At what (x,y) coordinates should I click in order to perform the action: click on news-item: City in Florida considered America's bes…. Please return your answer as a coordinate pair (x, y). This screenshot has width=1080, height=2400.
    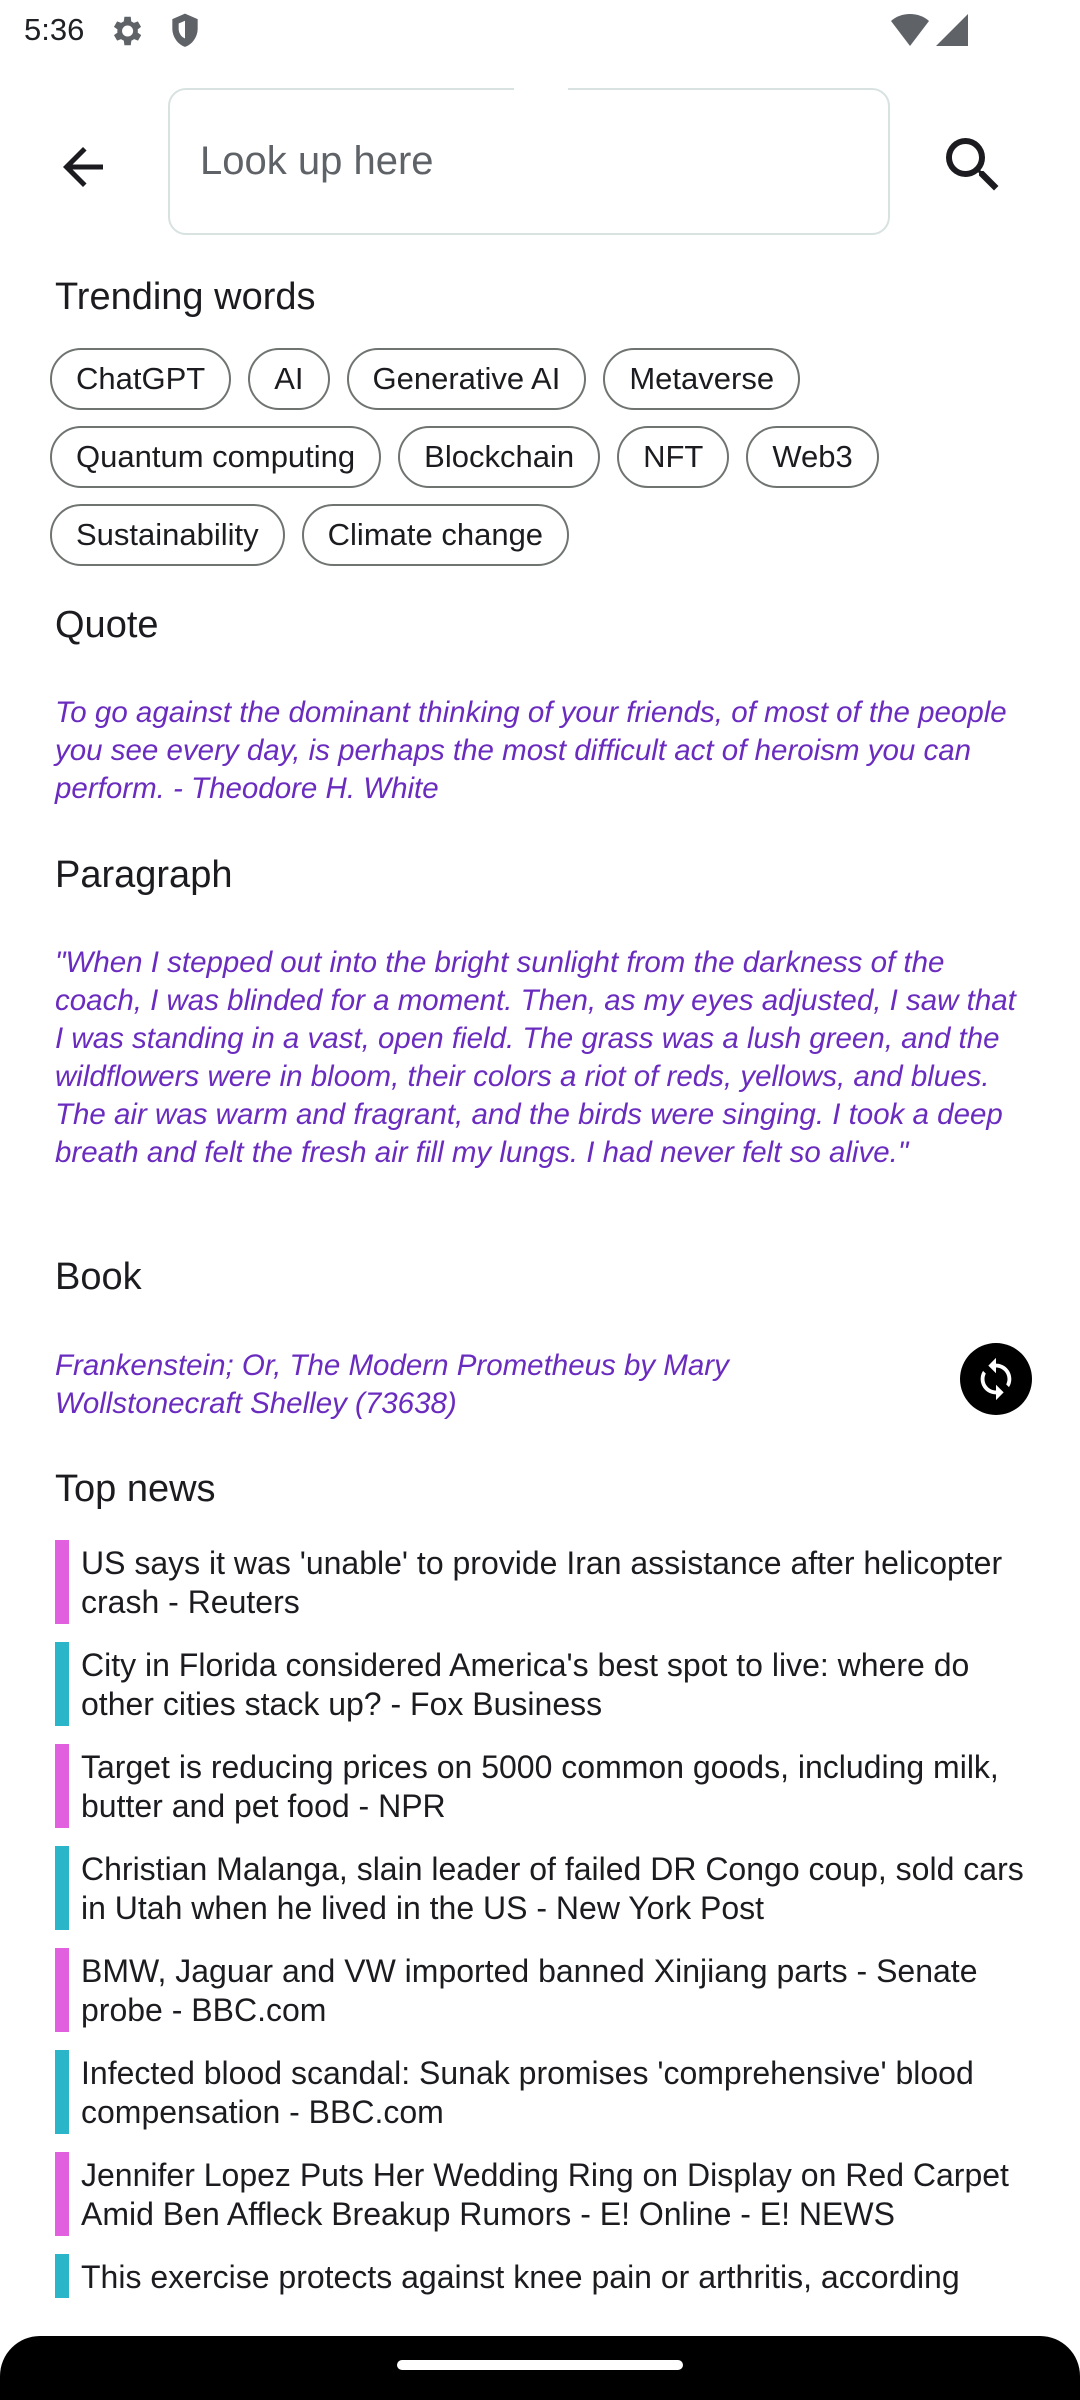
    Looking at the image, I should click on (550, 1693).